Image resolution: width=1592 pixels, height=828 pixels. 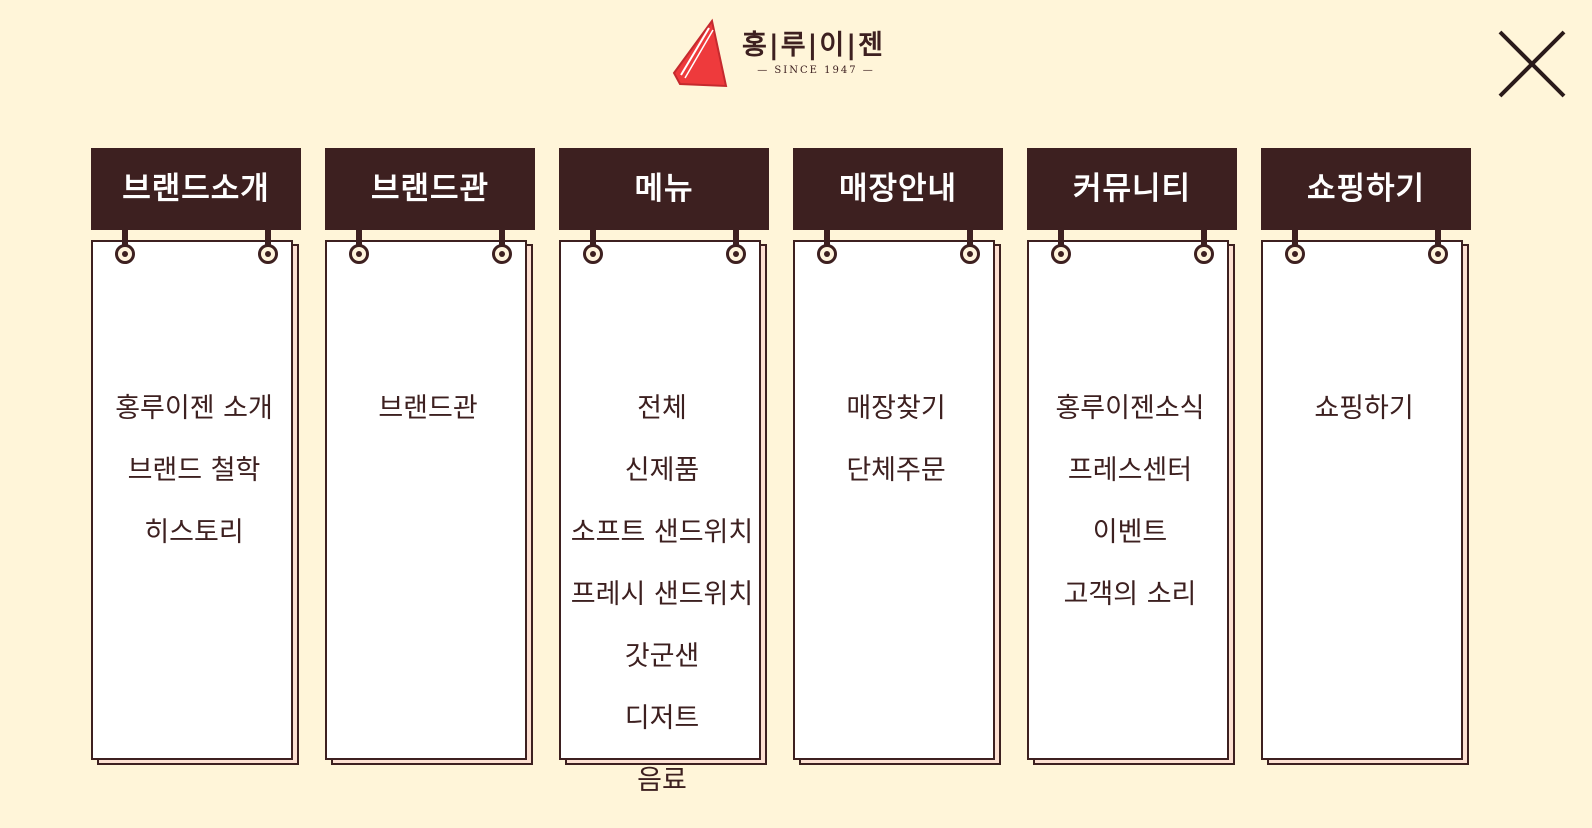 I want to click on menu-item: 홍루이젠 소개, so click(x=194, y=425).